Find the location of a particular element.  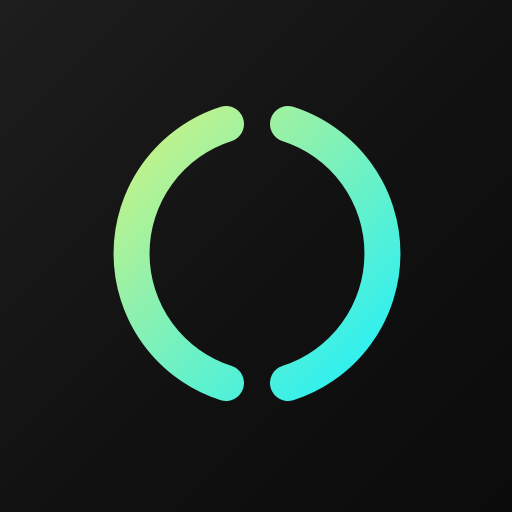

left-arc-icon is located at coordinates (178, 253).